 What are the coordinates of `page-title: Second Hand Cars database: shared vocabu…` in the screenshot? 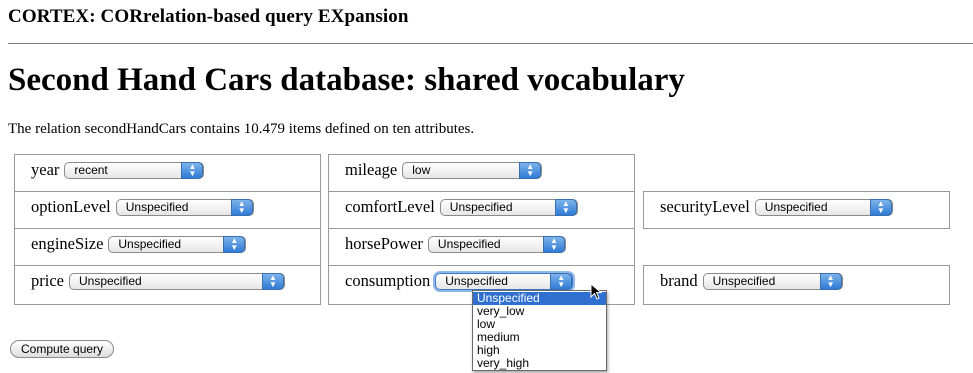 It's located at (346, 80).